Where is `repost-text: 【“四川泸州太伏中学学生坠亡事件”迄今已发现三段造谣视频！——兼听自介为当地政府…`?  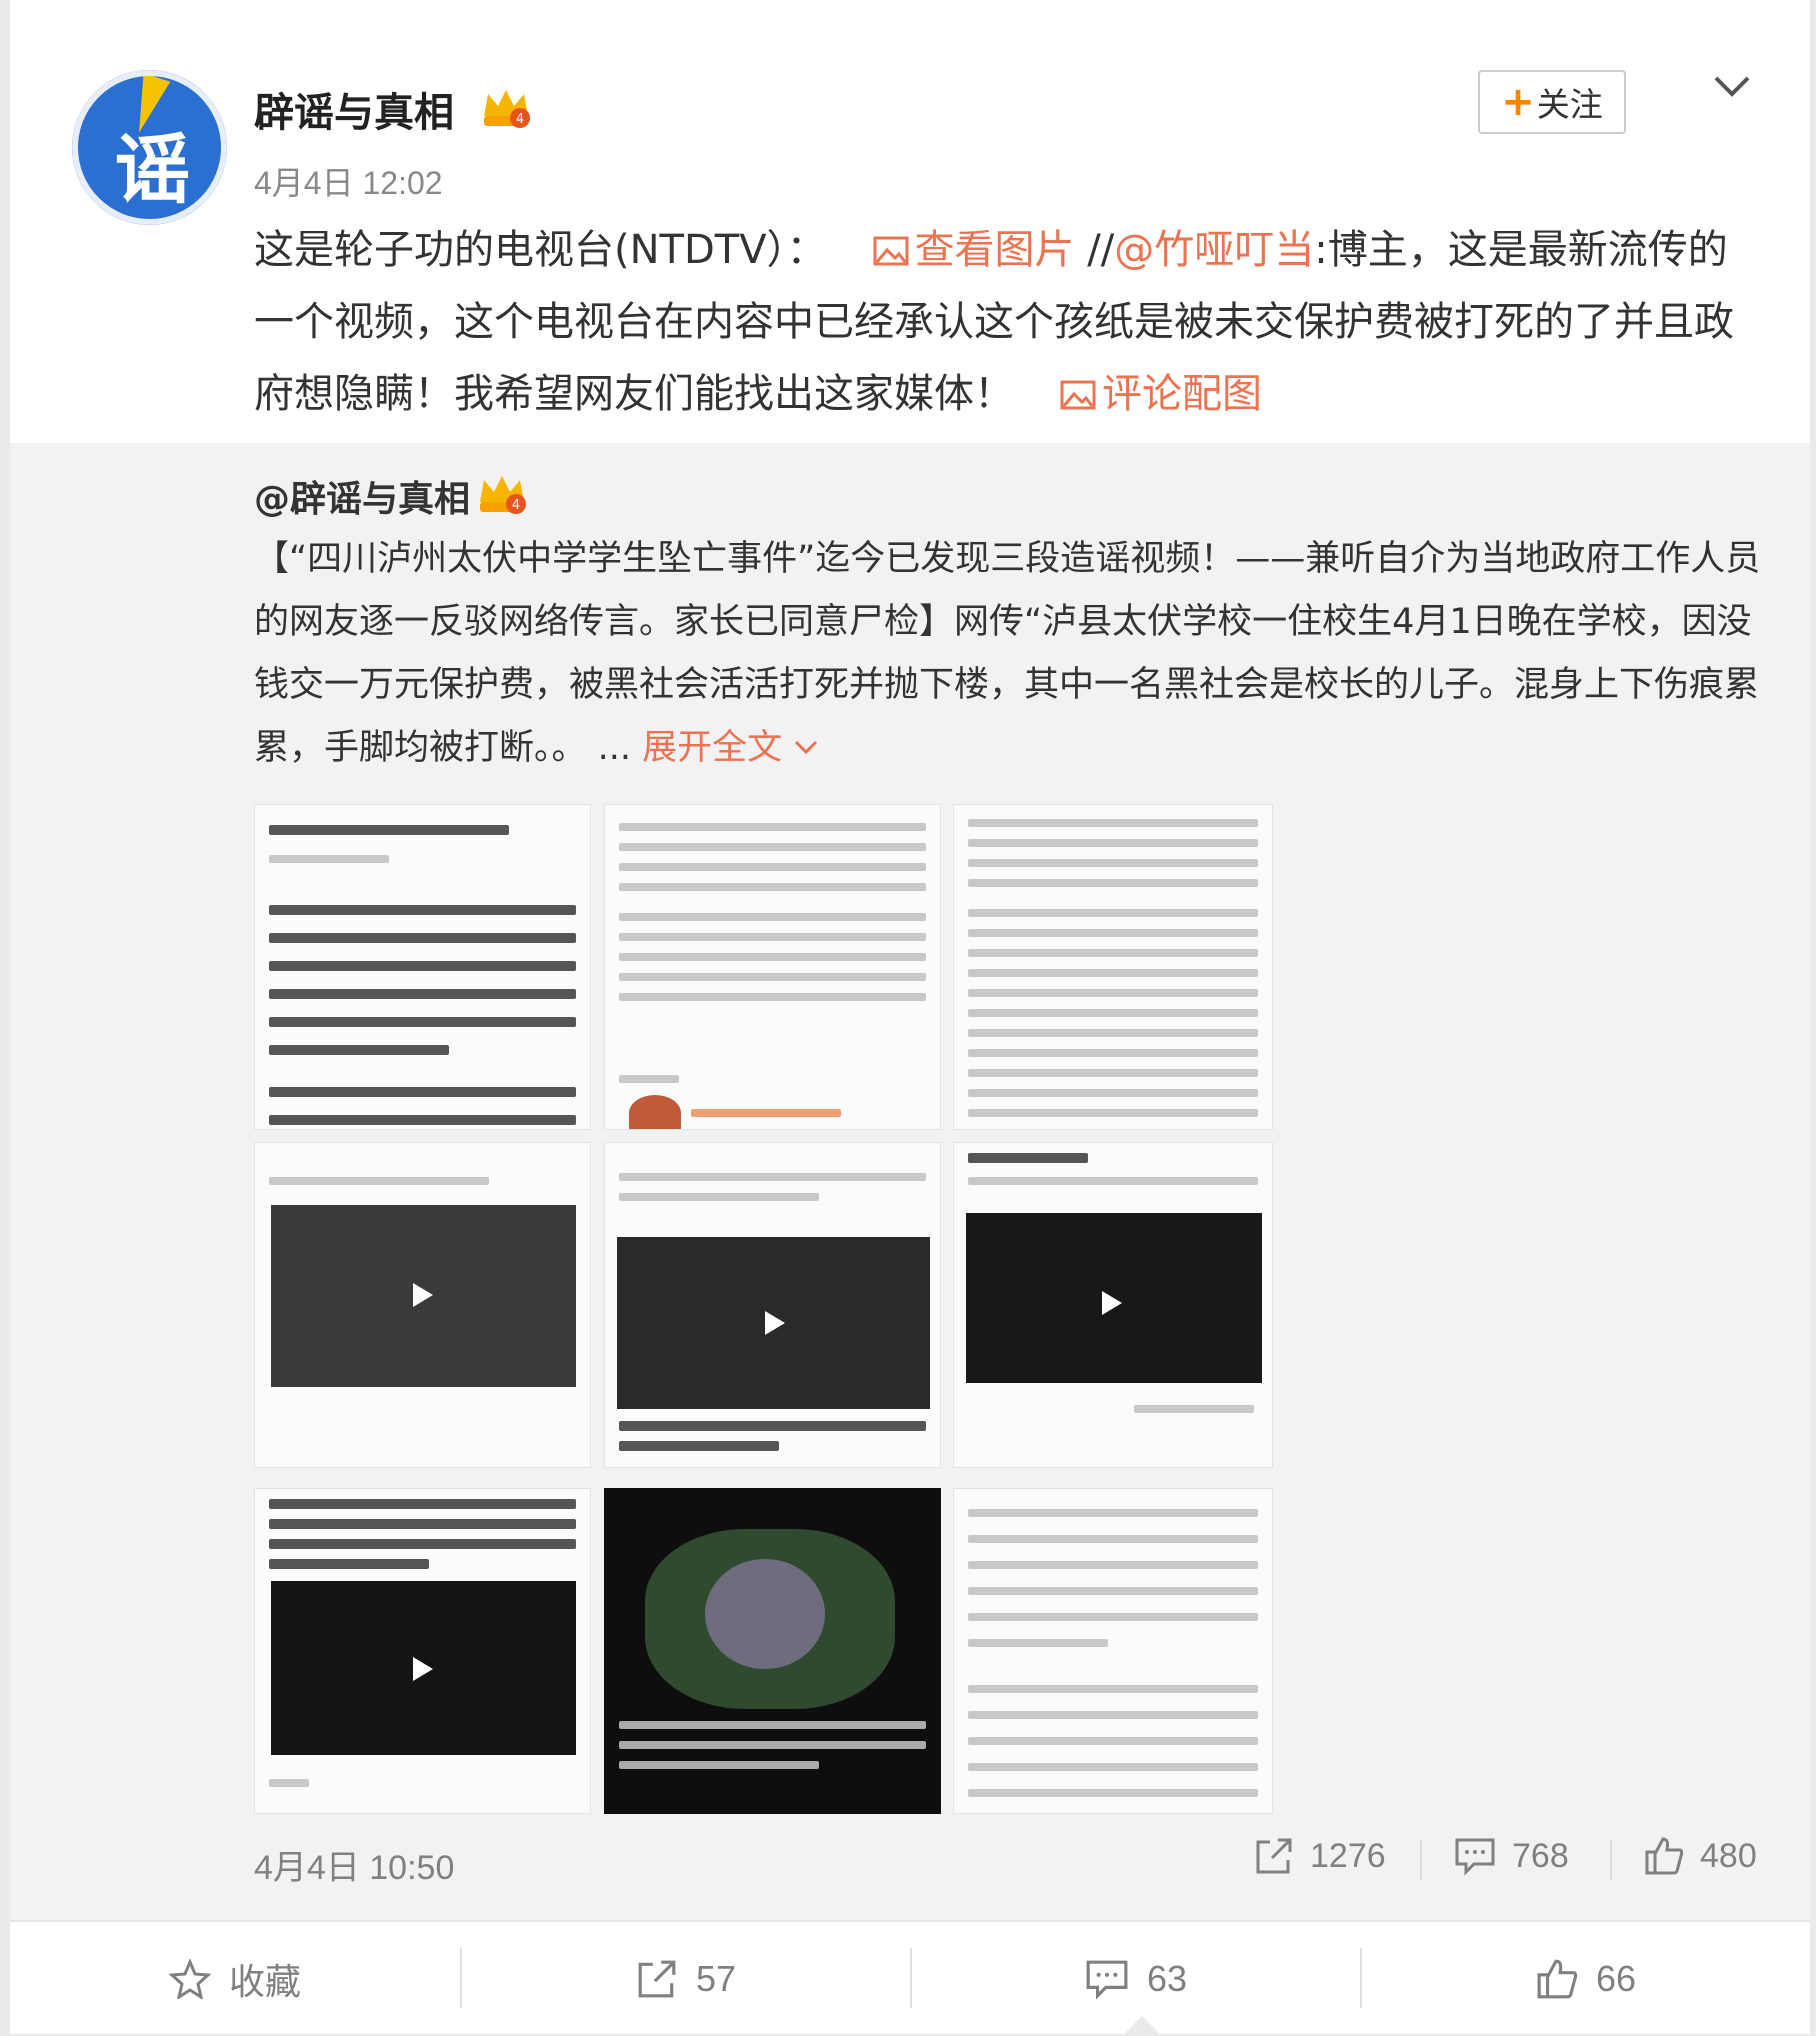
repost-text: 【“四川泸州太伏中学学生坠亡事件”迄今已发现三段造谣视频！——兼听自介为当地政府… is located at coordinates (1014, 654).